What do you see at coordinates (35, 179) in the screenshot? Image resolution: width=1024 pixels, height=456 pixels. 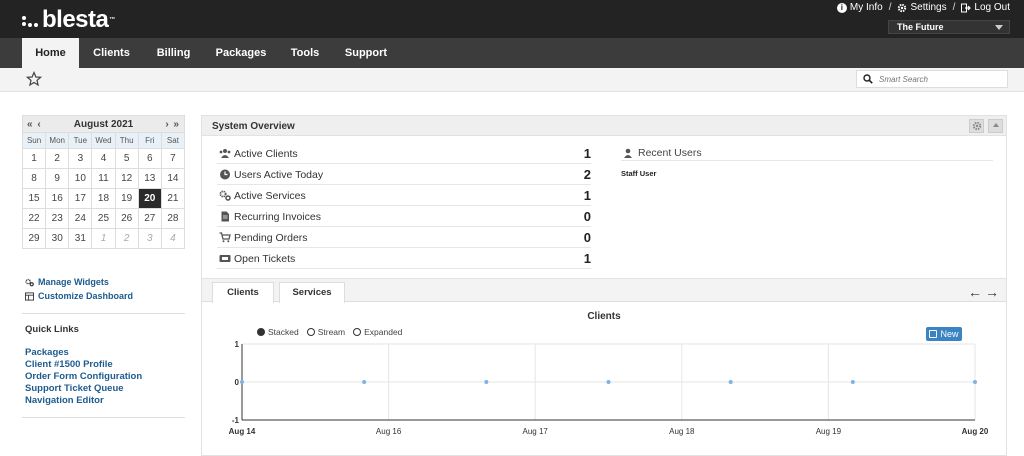 I see `calendar-day: 8` at bounding box center [35, 179].